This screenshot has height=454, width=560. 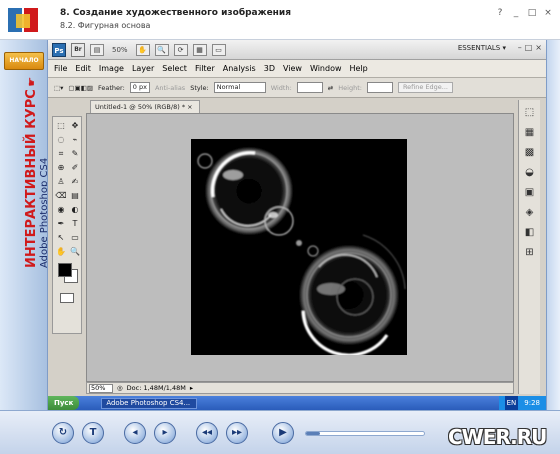 What do you see at coordinates (292, 68) in the screenshot?
I see `menu-view: View` at bounding box center [292, 68].